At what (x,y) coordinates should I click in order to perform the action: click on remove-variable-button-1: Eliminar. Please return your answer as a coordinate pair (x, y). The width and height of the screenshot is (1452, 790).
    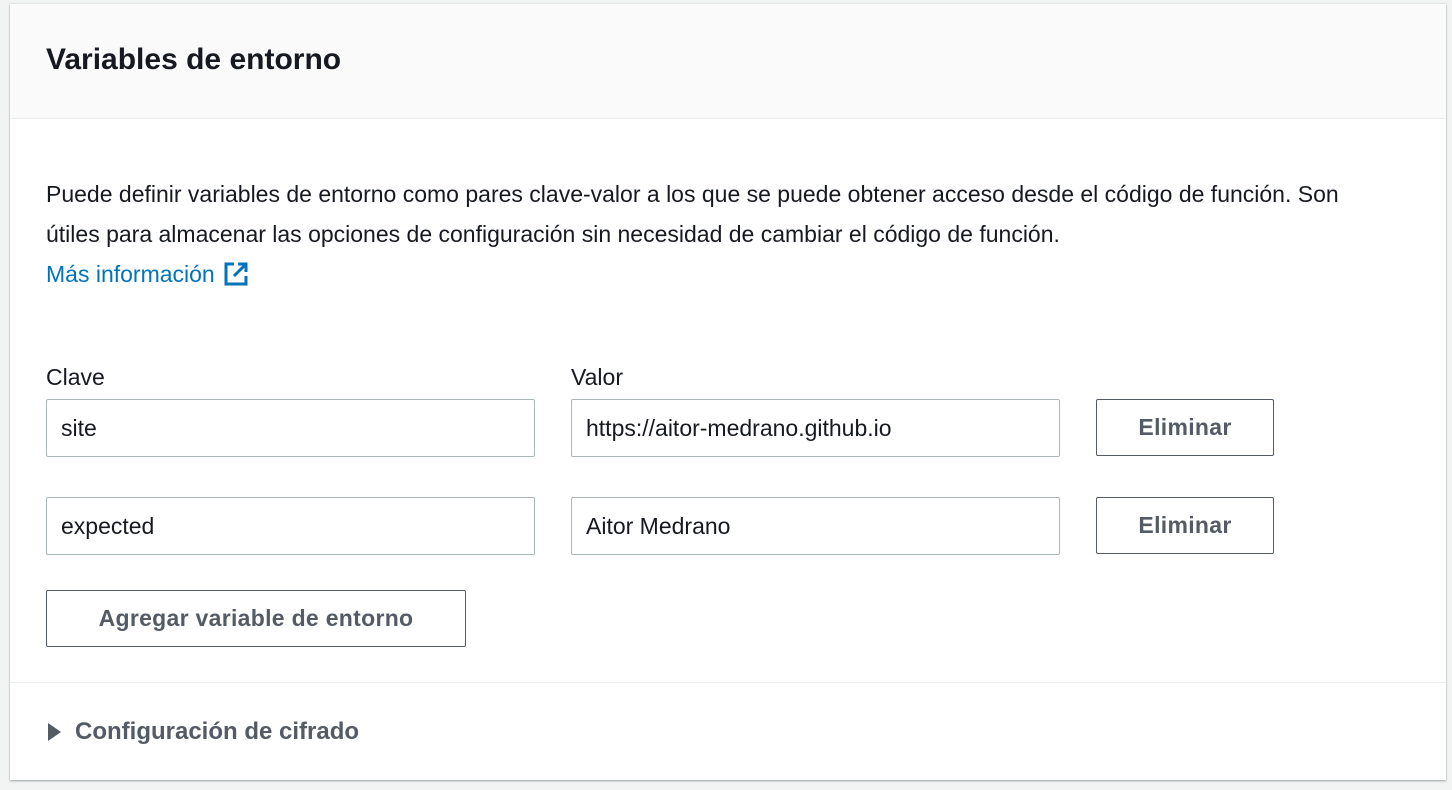
    Looking at the image, I should click on (1185, 427).